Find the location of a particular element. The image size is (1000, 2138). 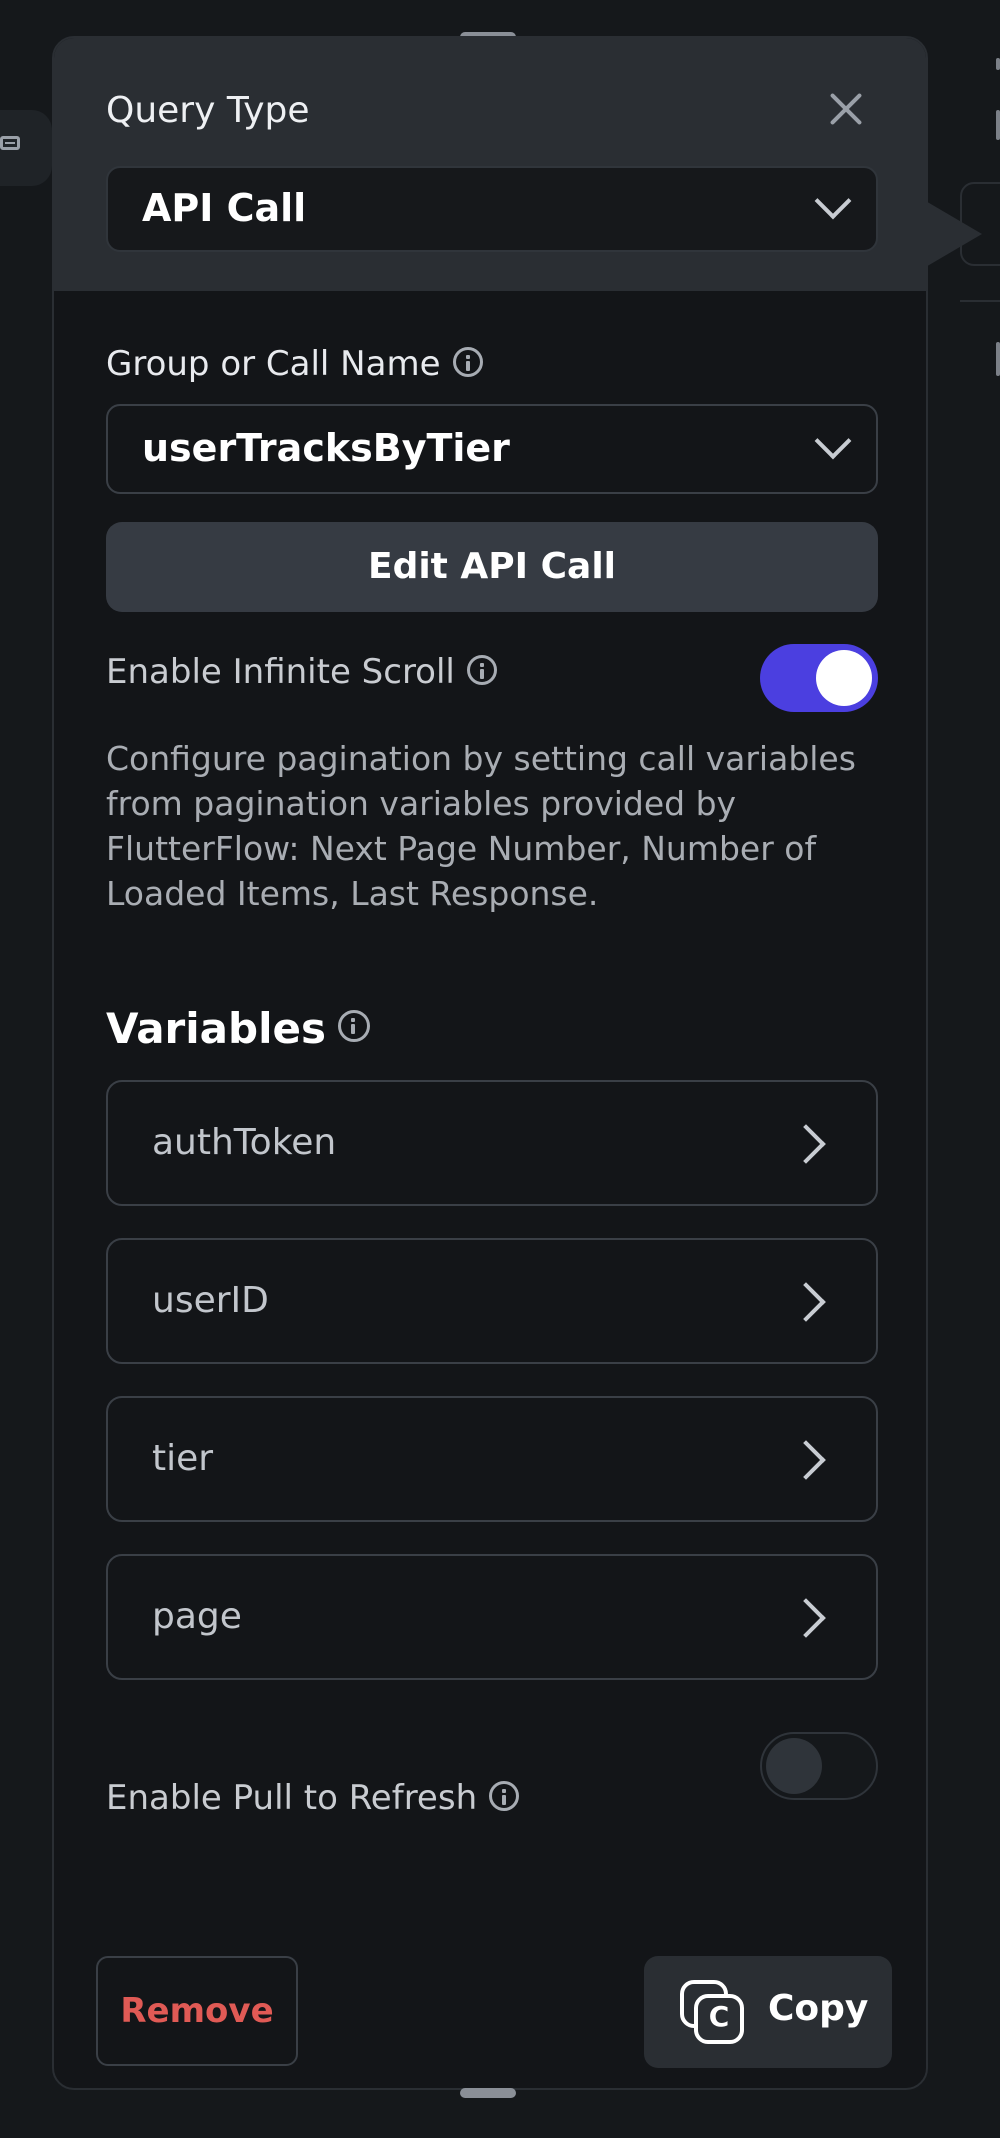

call-name-dropdown: userTracksByTier is located at coordinates (492, 449).